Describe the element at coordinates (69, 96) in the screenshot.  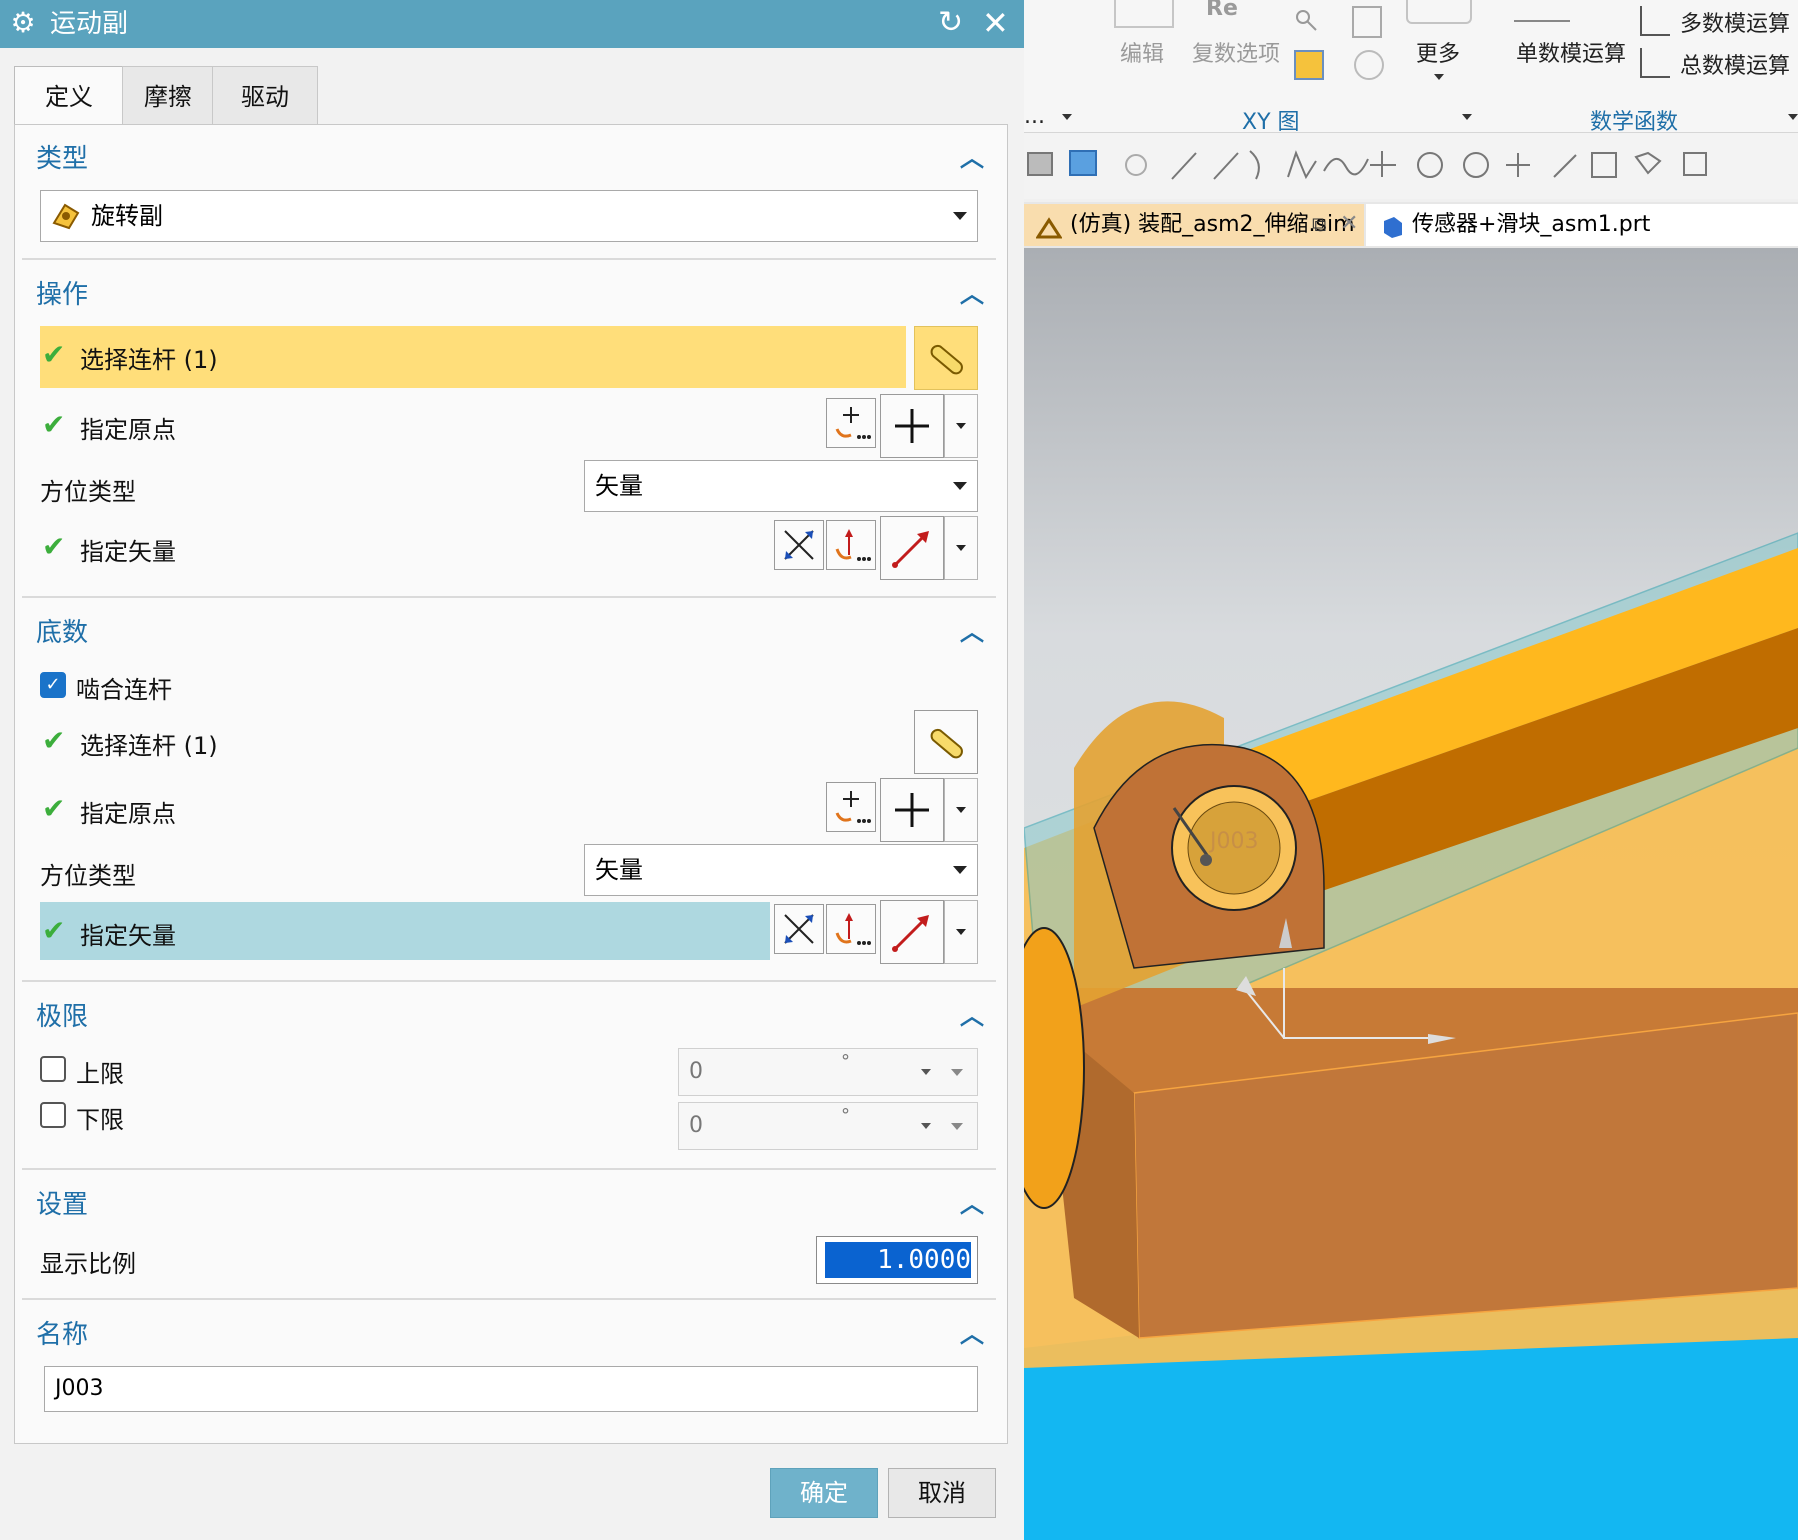
I see `tab-definition: 定义` at that location.